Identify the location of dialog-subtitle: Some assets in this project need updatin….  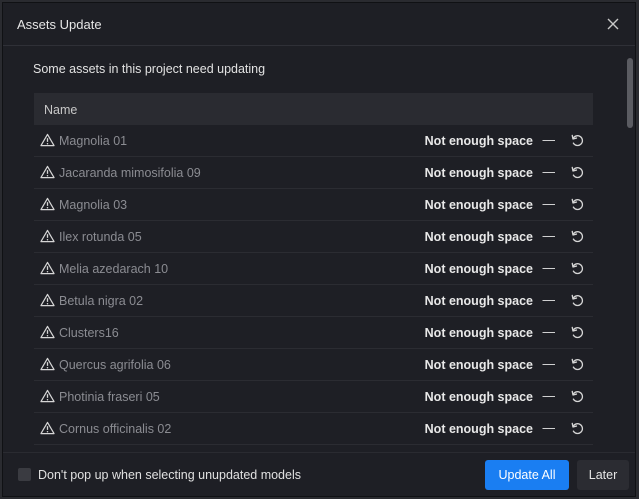
(149, 69).